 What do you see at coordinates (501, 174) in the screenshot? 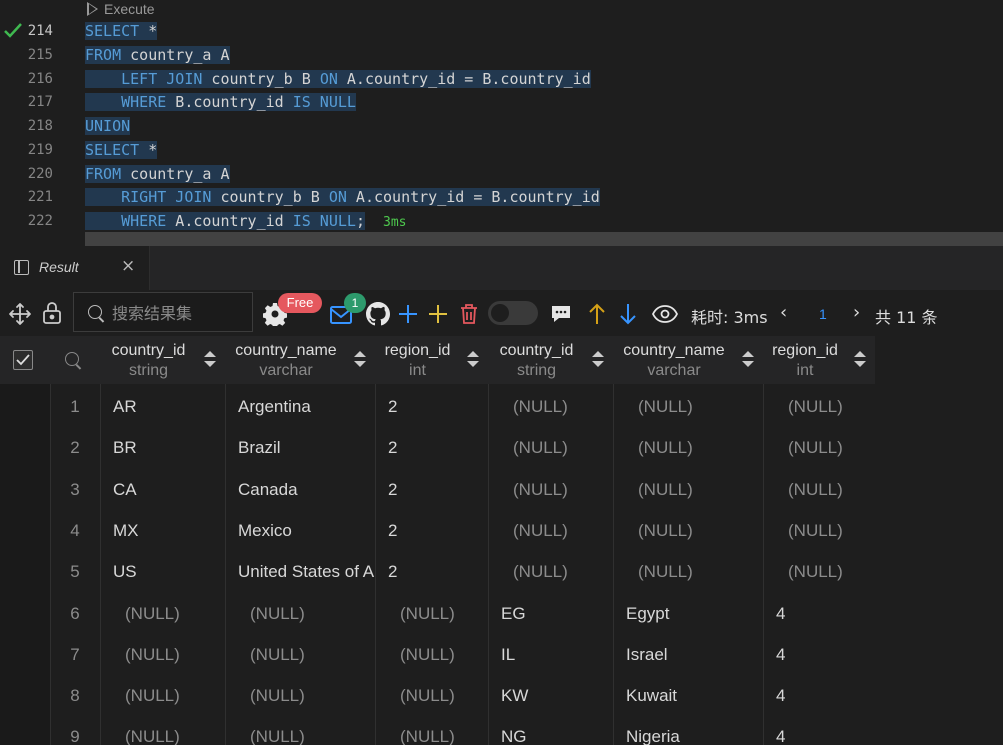
I see `code-line: 220 FROM country_a A` at bounding box center [501, 174].